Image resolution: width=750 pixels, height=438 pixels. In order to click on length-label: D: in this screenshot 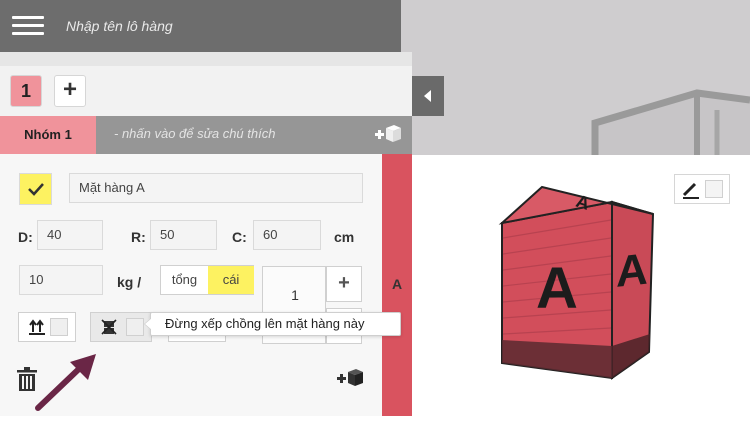, I will do `click(25, 237)`.